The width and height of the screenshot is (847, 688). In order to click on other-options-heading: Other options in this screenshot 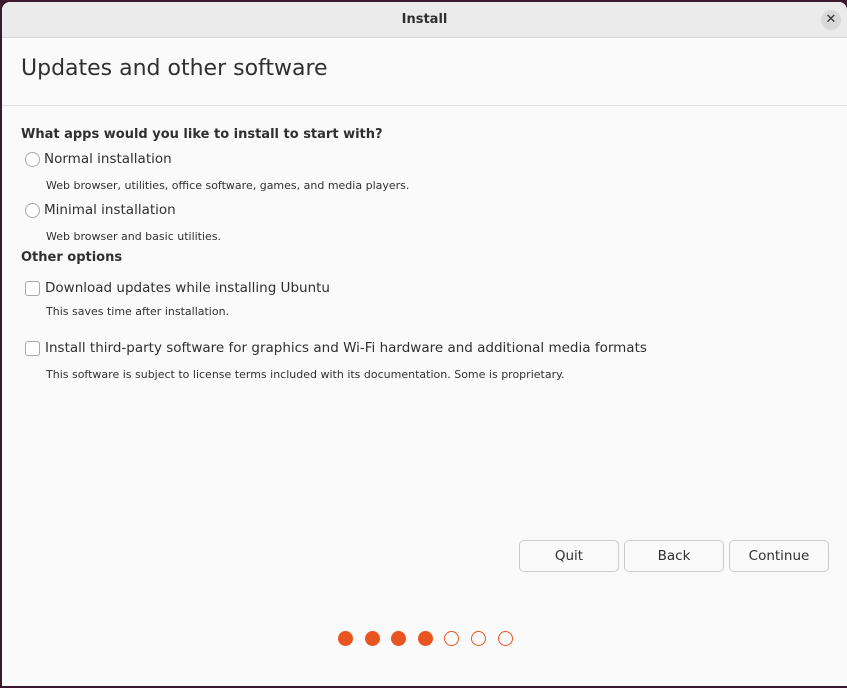, I will do `click(72, 257)`.